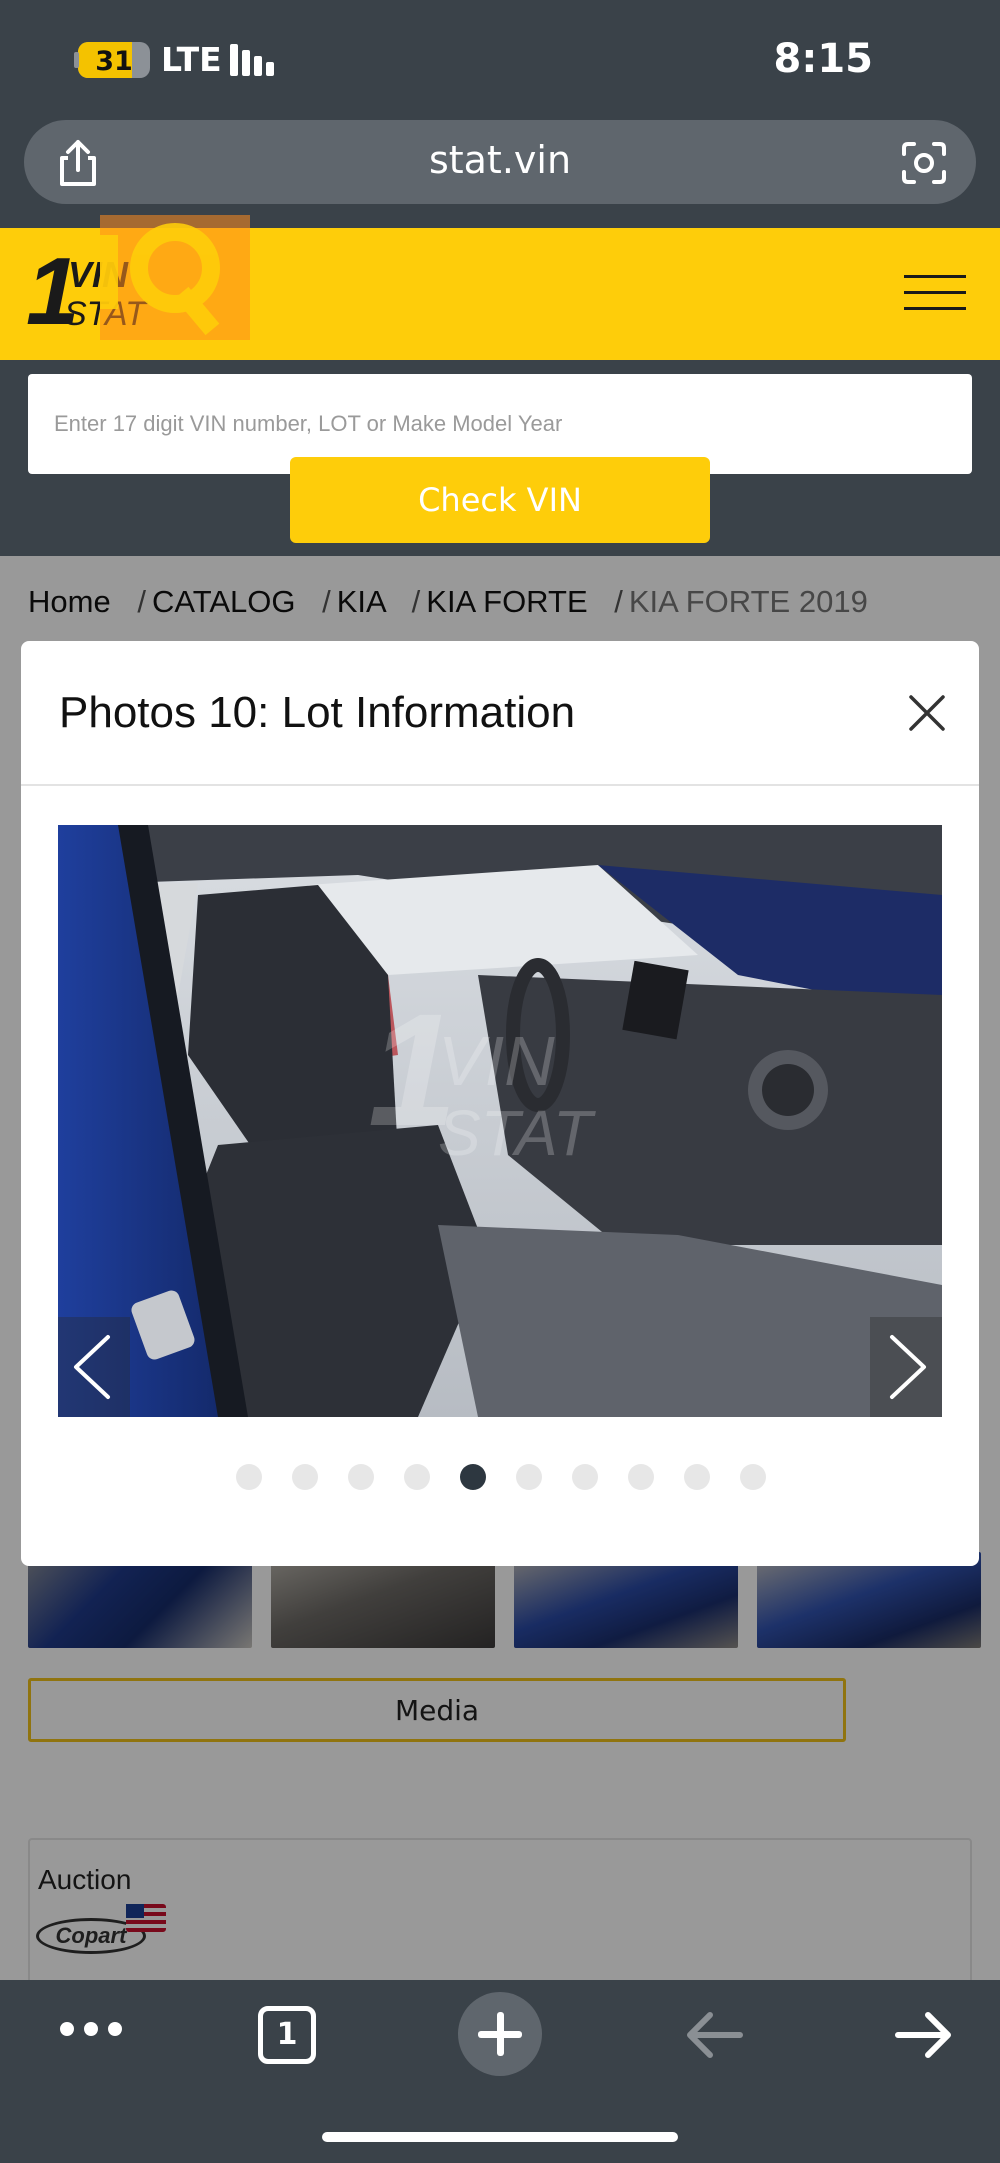 This screenshot has width=1000, height=2163. I want to click on photo-pagination, so click(500, 1477).